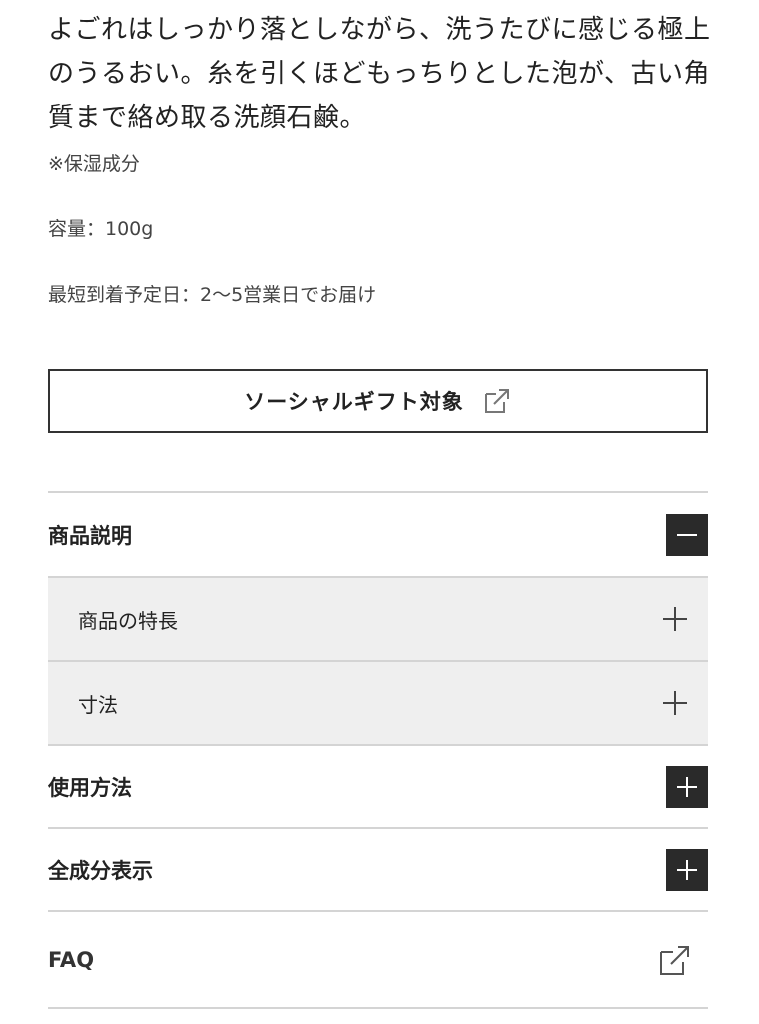 The image size is (759, 1024). What do you see at coordinates (354, 402) in the screenshot?
I see `social-gift-label: ソーシャルギフト対象` at bounding box center [354, 402].